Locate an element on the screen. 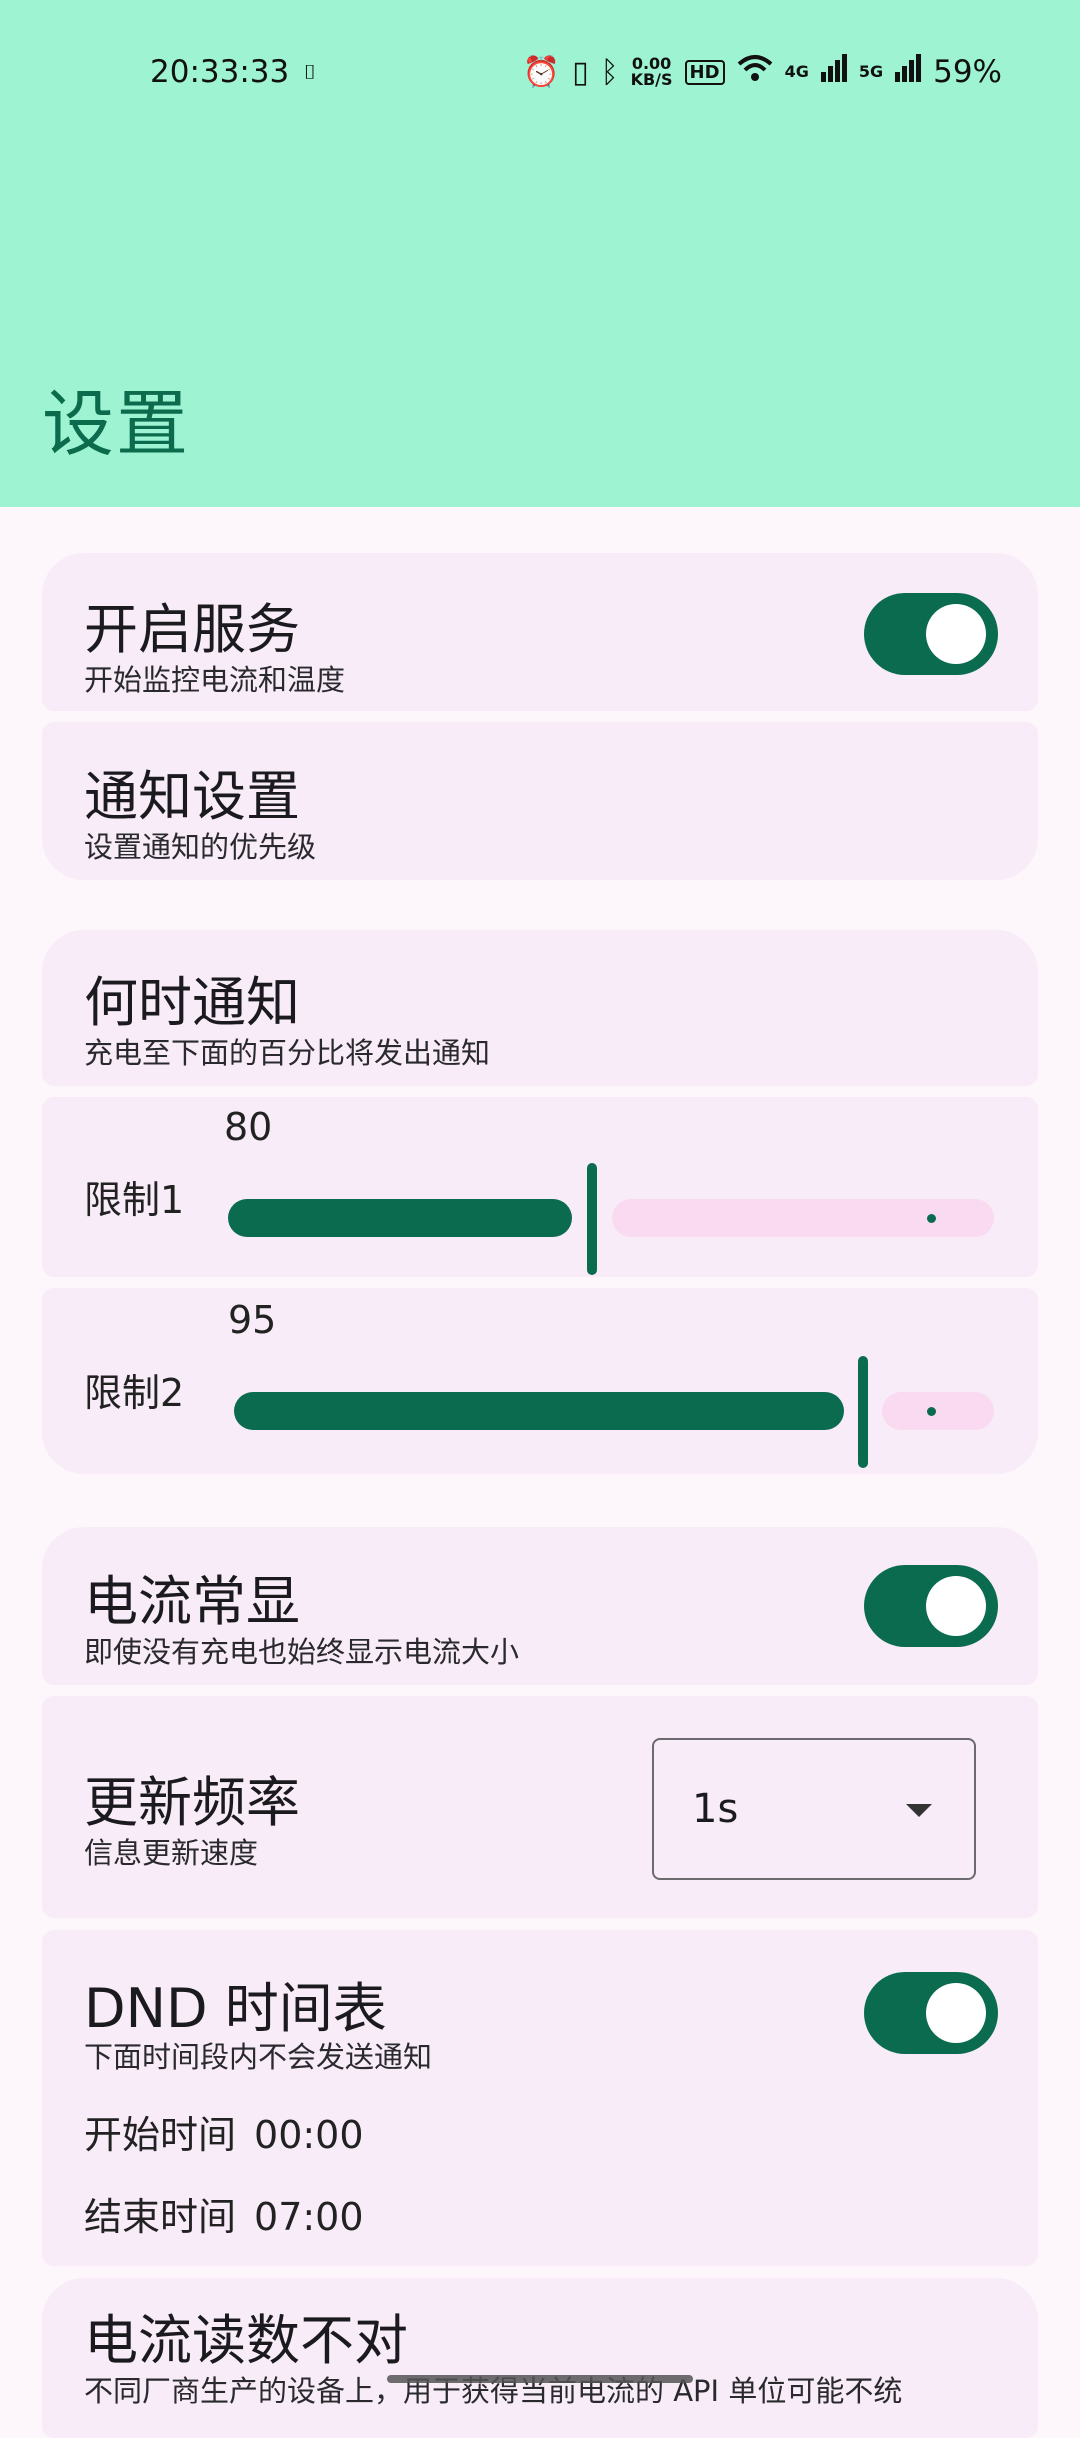 This screenshot has height=2438, width=1080. service-toggle is located at coordinates (931, 634).